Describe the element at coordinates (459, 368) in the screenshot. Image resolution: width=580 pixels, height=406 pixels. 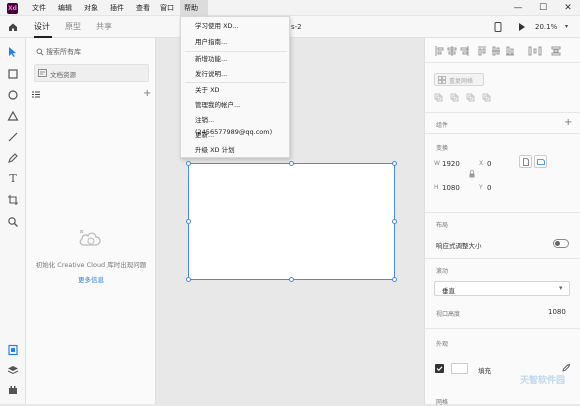
I see `fill-color-swatch` at that location.